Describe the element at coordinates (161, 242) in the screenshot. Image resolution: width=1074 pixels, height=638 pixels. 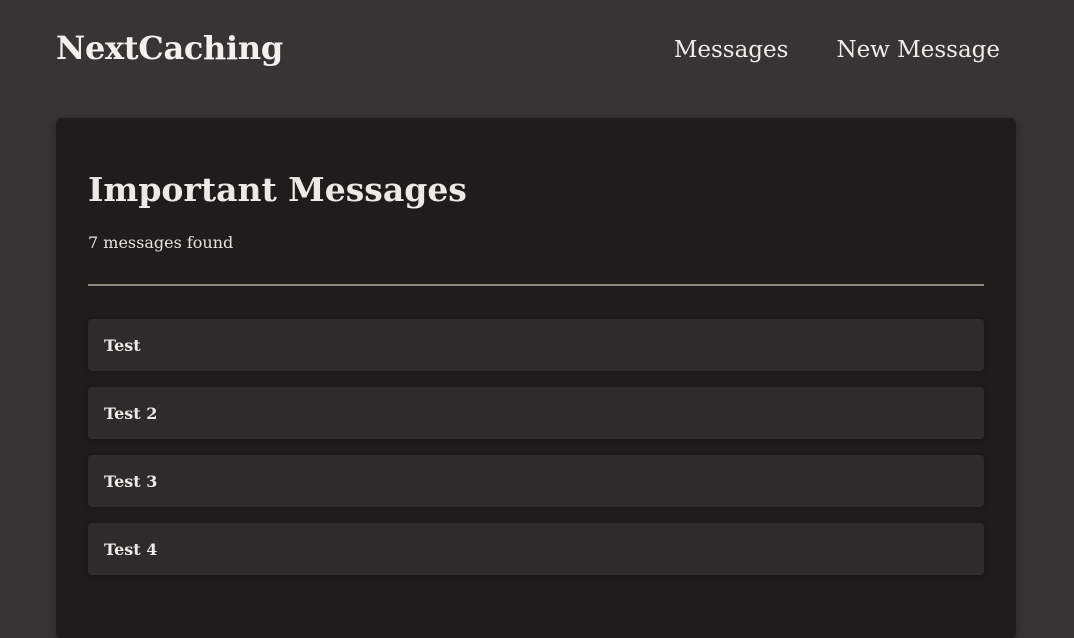
I see `message-count: 7 messages found` at that location.